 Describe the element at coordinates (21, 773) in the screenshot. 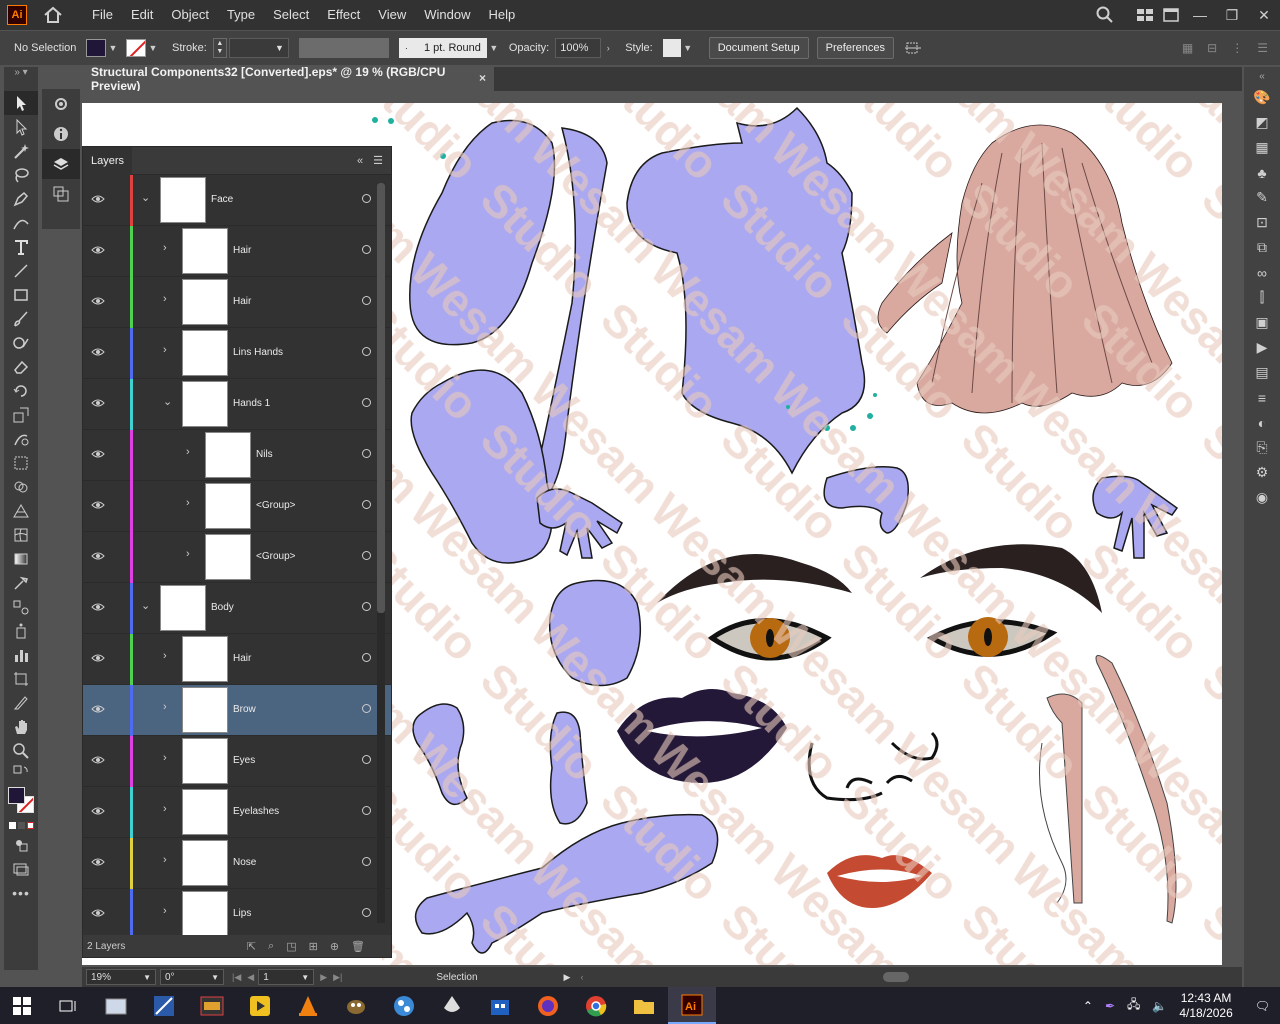

I see `default-colors-icon` at that location.